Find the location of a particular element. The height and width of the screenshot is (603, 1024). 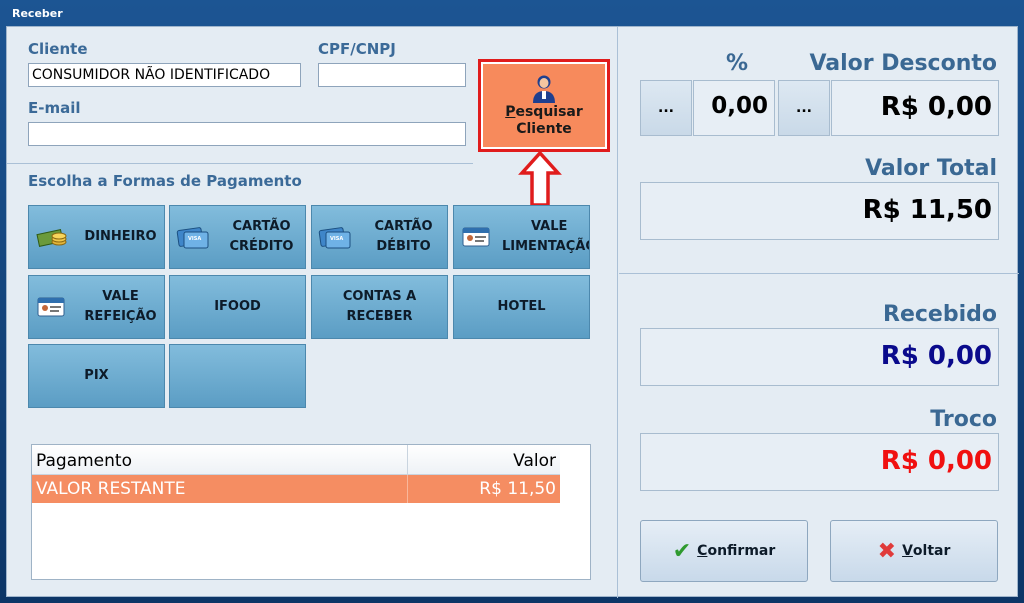

payment-refeicao-line2: REFEIÇÃO is located at coordinates (120, 316).